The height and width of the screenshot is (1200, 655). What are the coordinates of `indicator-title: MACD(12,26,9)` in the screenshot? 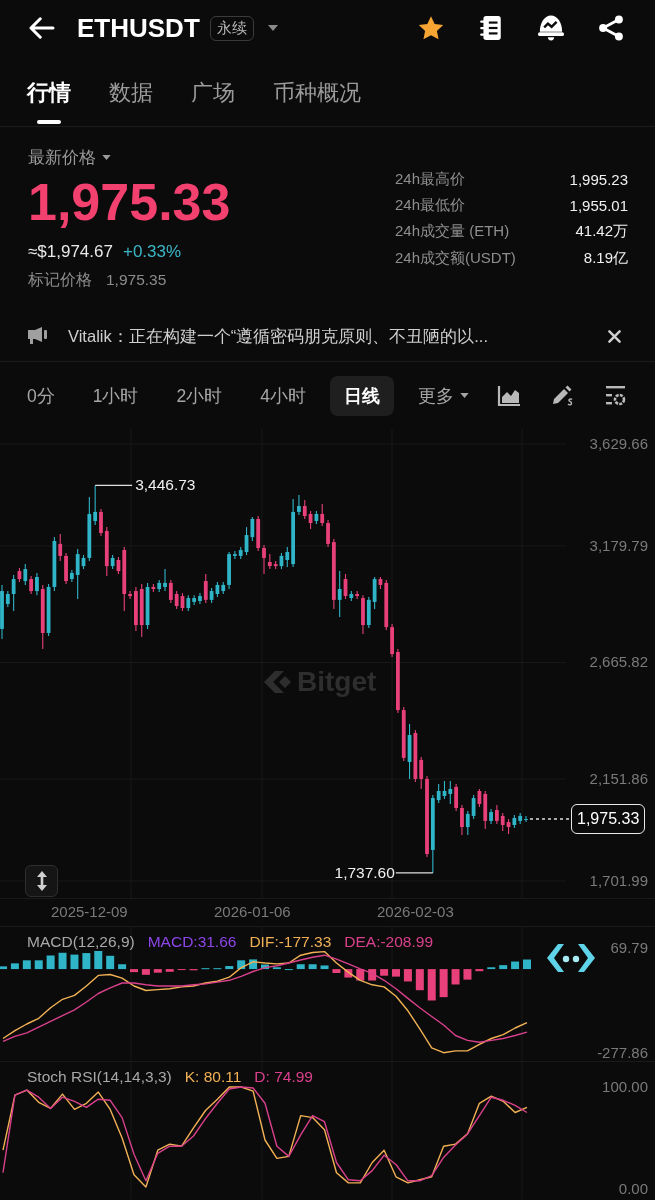 It's located at (81, 942).